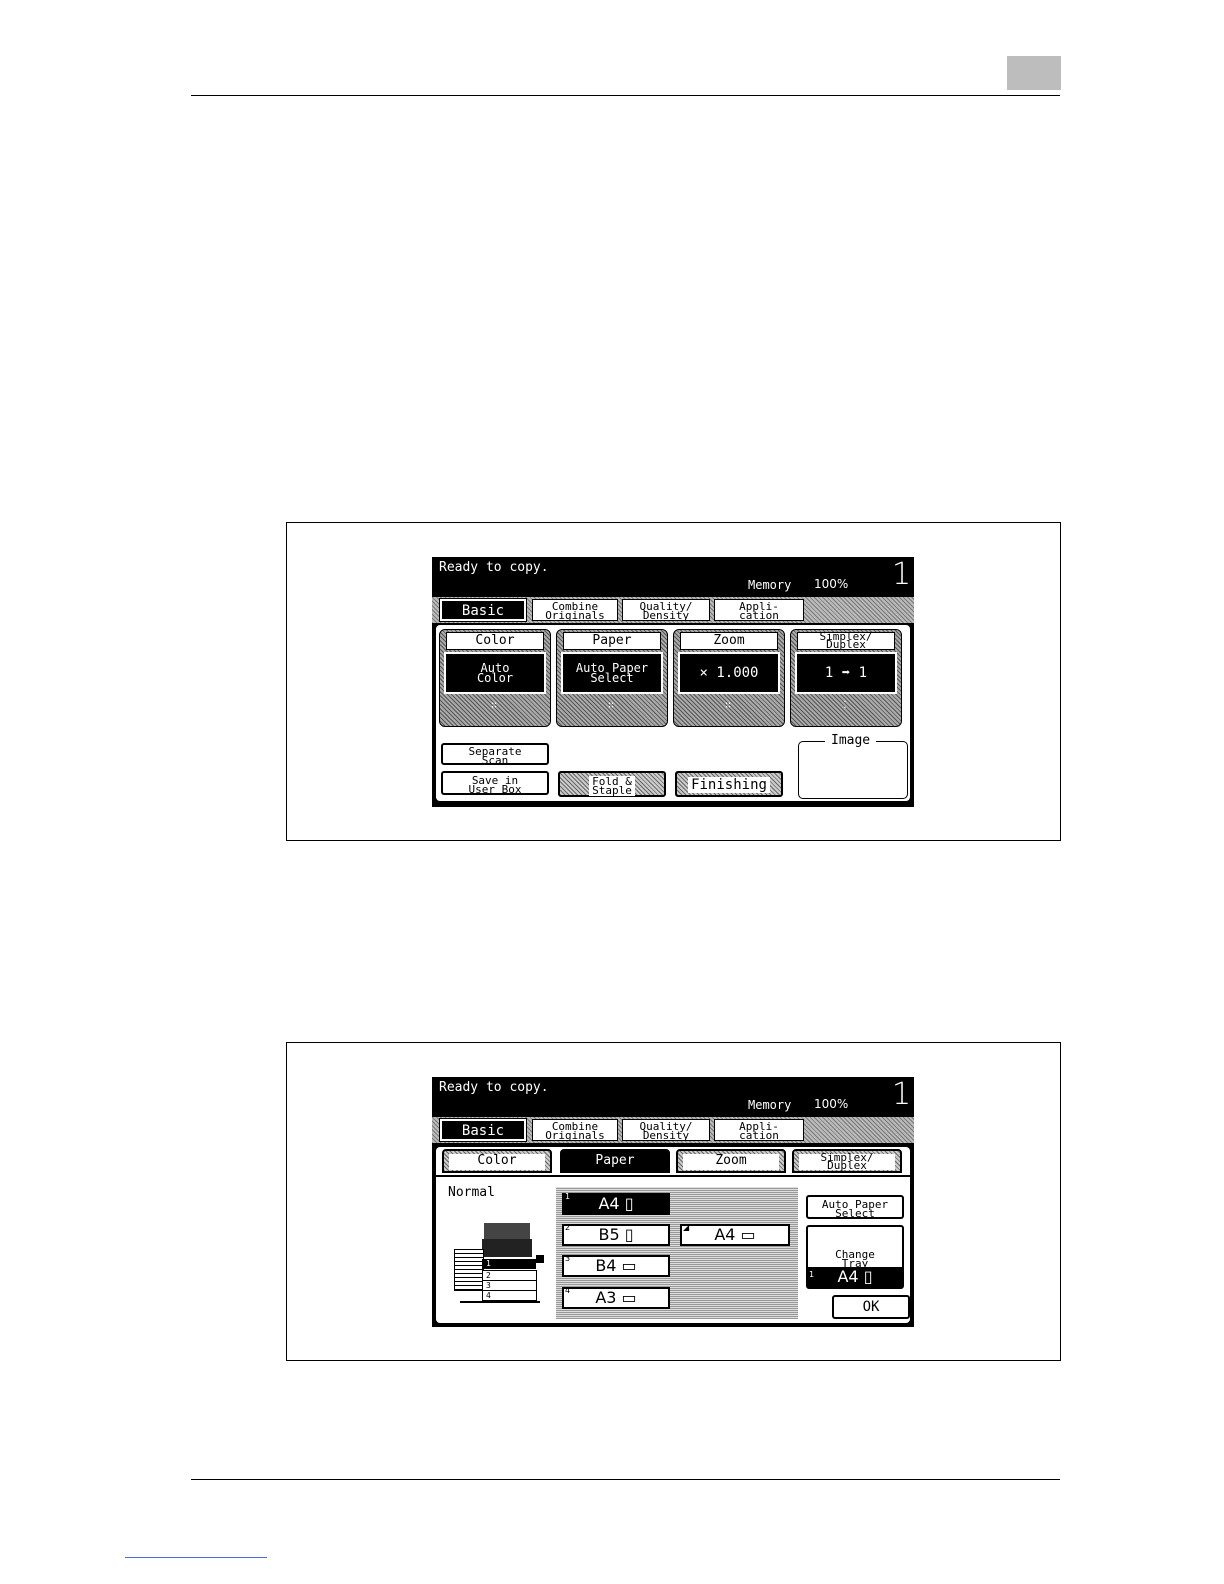 This screenshot has height=1584, width=1224. What do you see at coordinates (612, 641) in the screenshot?
I see `paper-label: Paper` at bounding box center [612, 641].